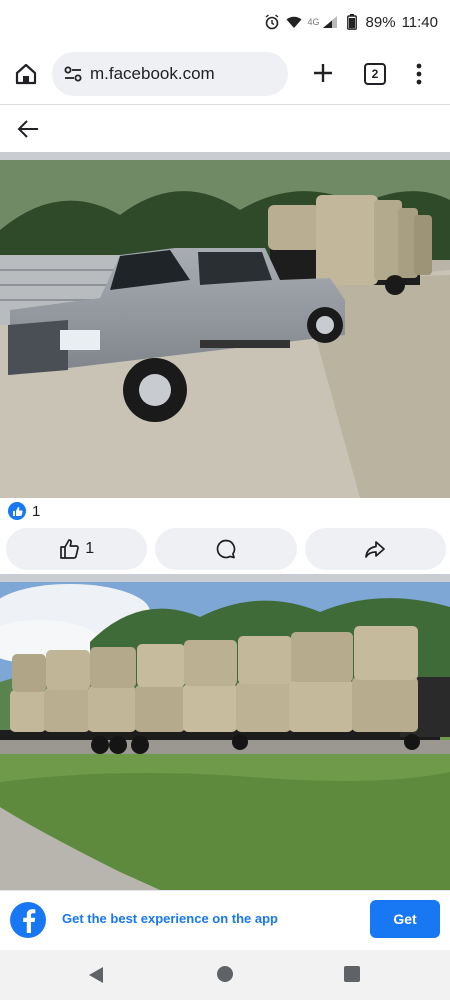  I want to click on like-button: 1, so click(77, 549).